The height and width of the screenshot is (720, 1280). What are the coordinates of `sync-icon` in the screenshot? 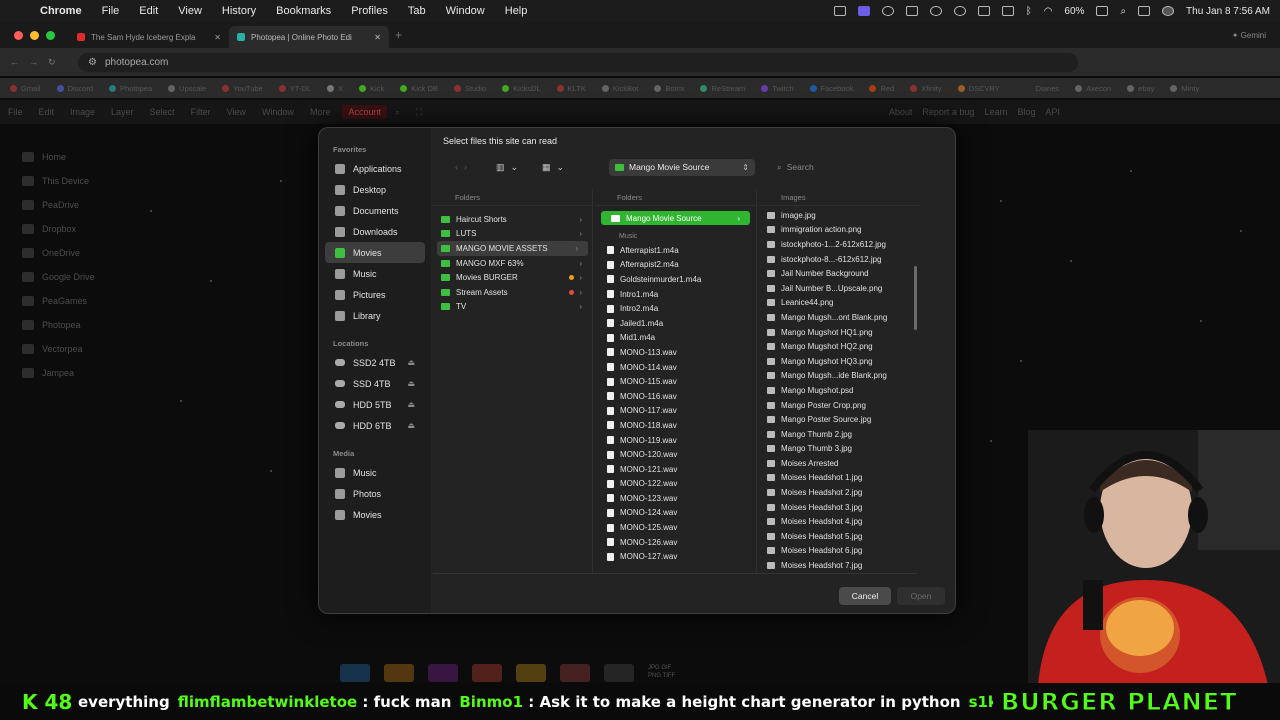 It's located at (887, 11).